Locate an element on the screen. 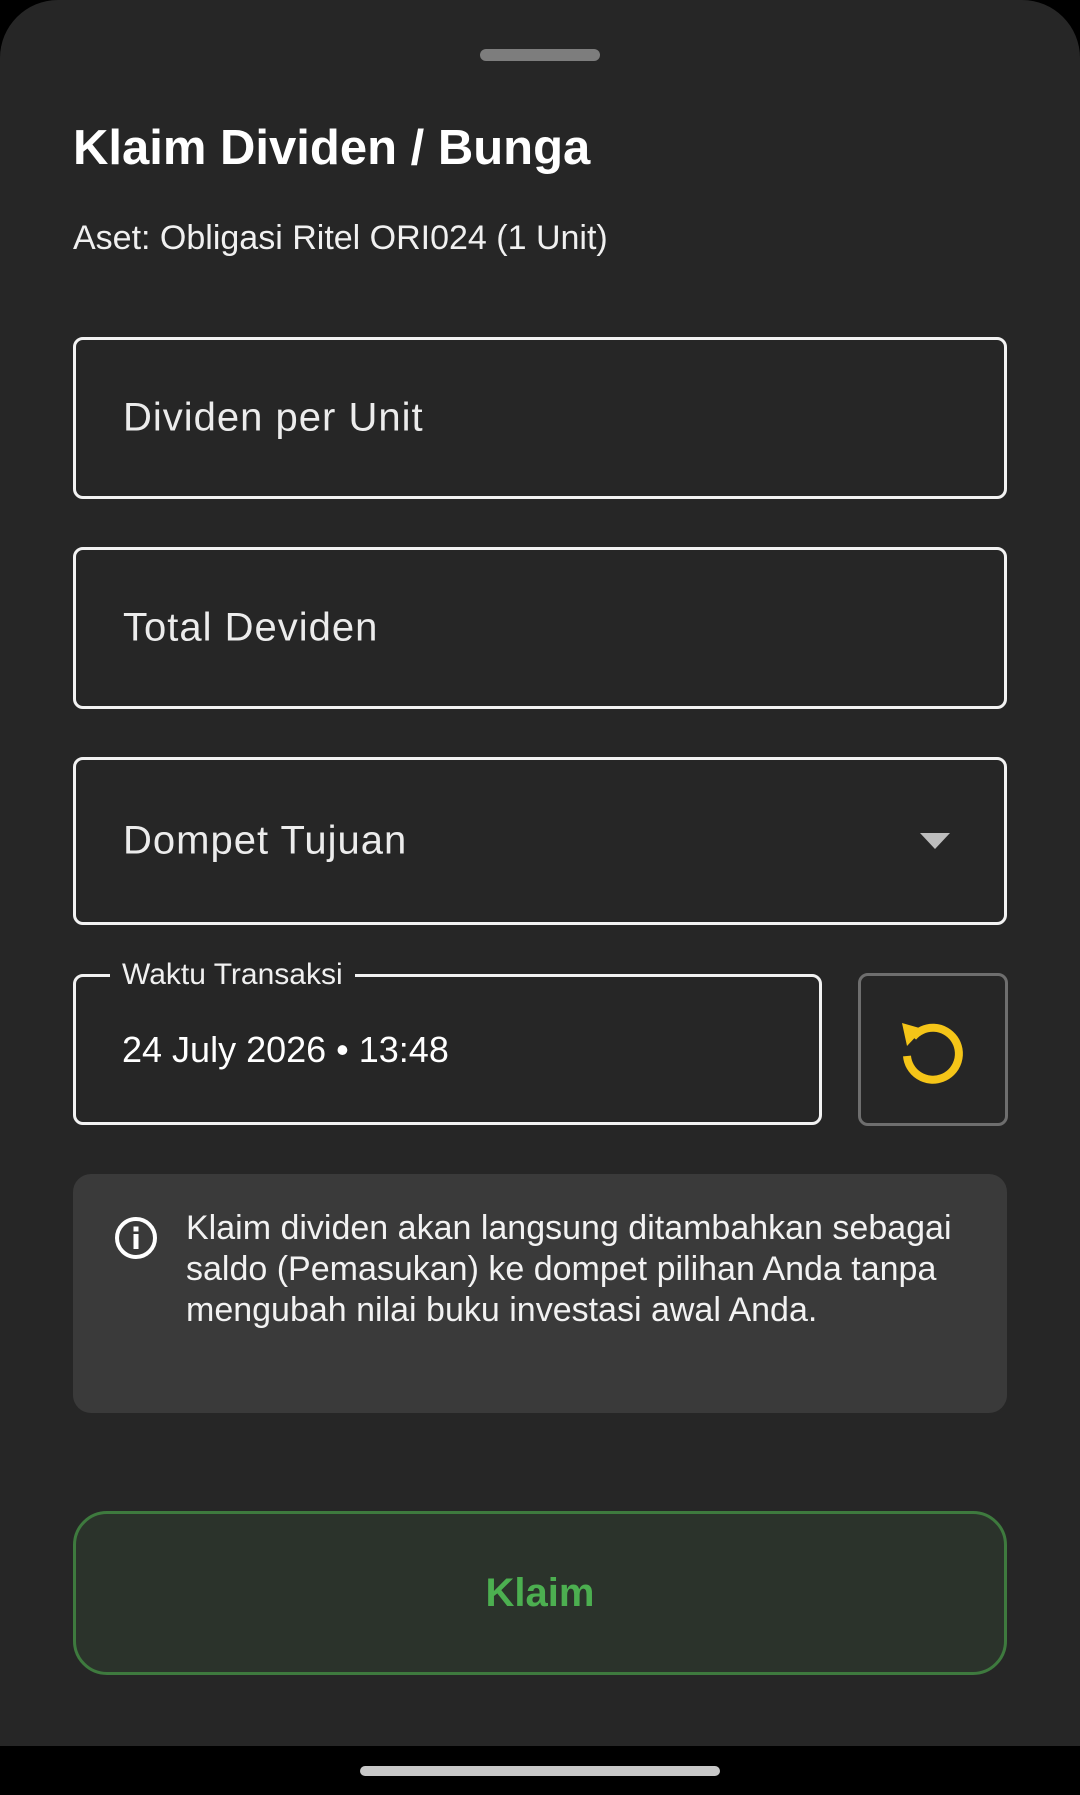 This screenshot has width=1080, height=1795. destination-wallet-dropdown: Dompet Tujuan is located at coordinates (540, 841).